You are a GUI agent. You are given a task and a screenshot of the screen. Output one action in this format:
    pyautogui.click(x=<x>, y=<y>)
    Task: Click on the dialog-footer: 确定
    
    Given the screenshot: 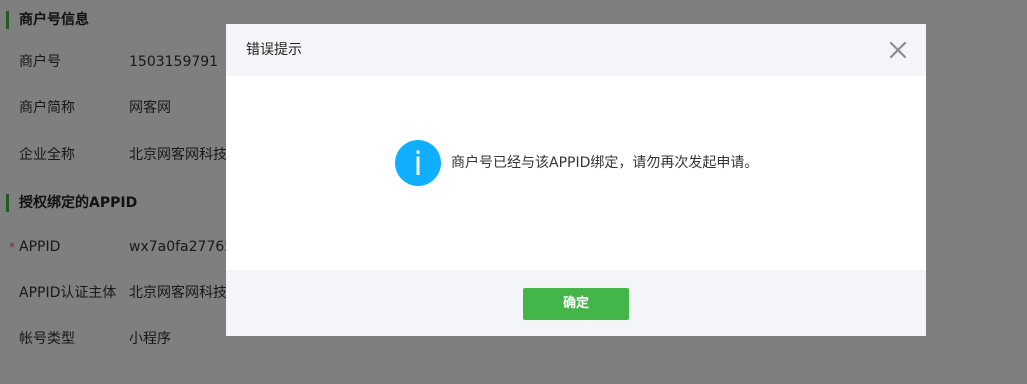 What is the action you would take?
    pyautogui.click(x=576, y=303)
    